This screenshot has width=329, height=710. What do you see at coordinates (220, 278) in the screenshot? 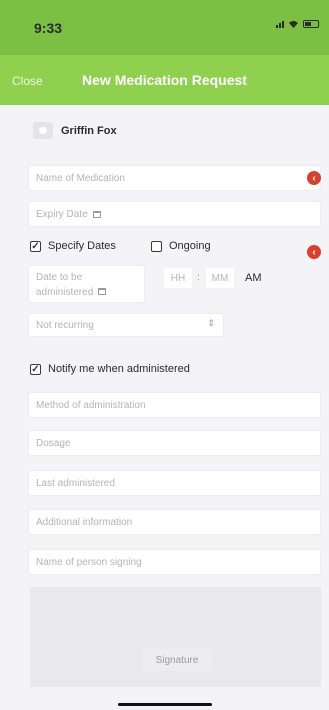
I see `minute-input: MM` at bounding box center [220, 278].